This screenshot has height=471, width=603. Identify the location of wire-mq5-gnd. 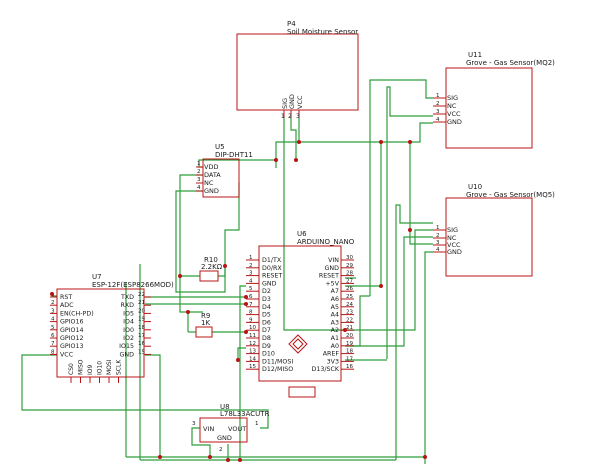
(428, 357).